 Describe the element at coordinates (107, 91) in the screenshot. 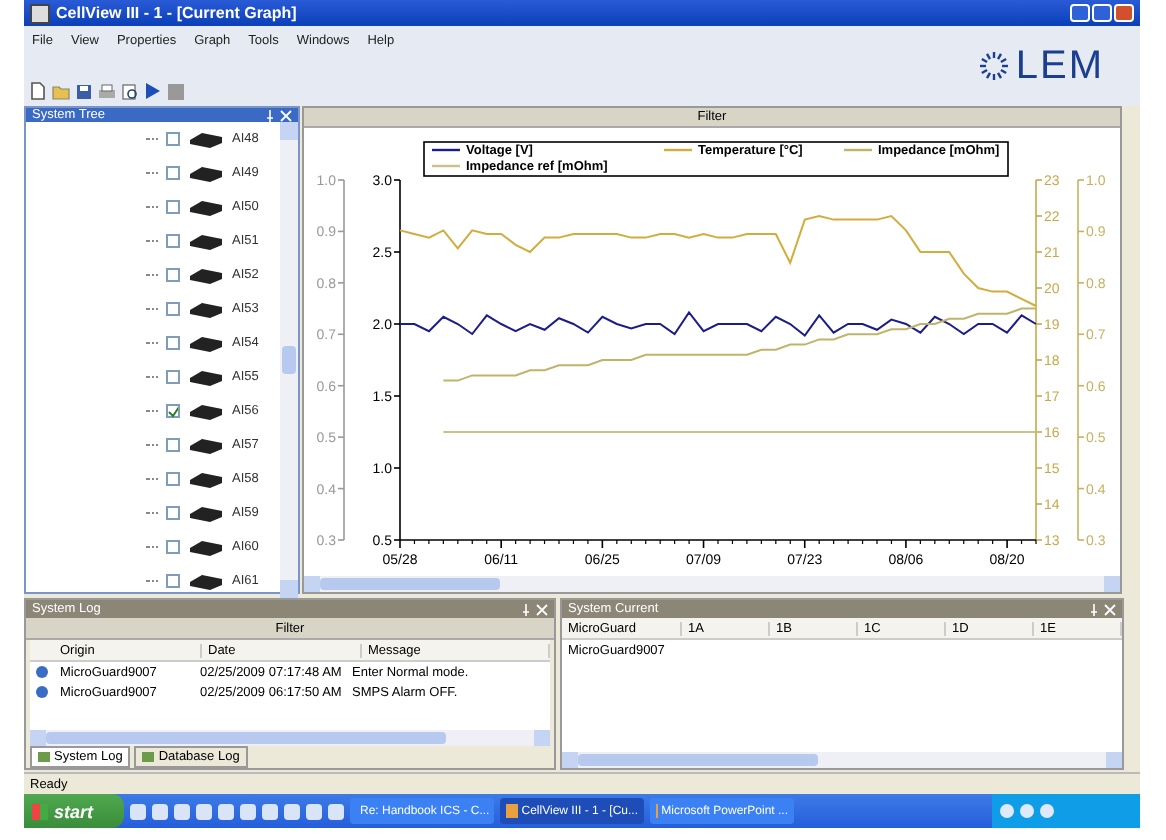

I see `print-icon` at that location.